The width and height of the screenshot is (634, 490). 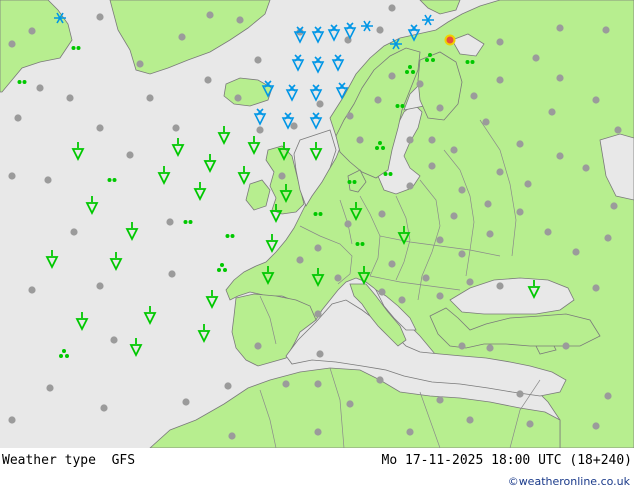 I want to click on map-title: Weather type GFS, so click(x=68, y=460).